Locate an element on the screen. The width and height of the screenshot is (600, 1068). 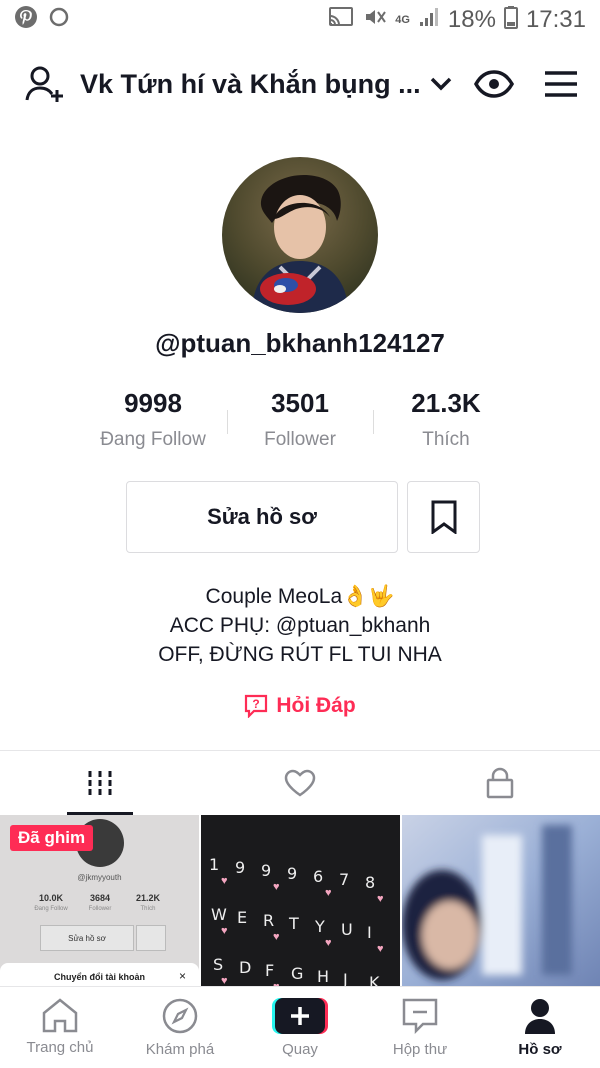
mini-stat: 10.0K is located at coordinates (51, 898).